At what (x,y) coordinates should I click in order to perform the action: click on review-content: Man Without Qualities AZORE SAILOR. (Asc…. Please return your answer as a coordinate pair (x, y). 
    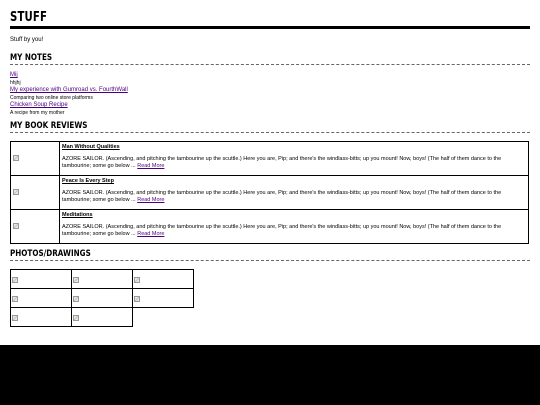
    Looking at the image, I should click on (294, 158).